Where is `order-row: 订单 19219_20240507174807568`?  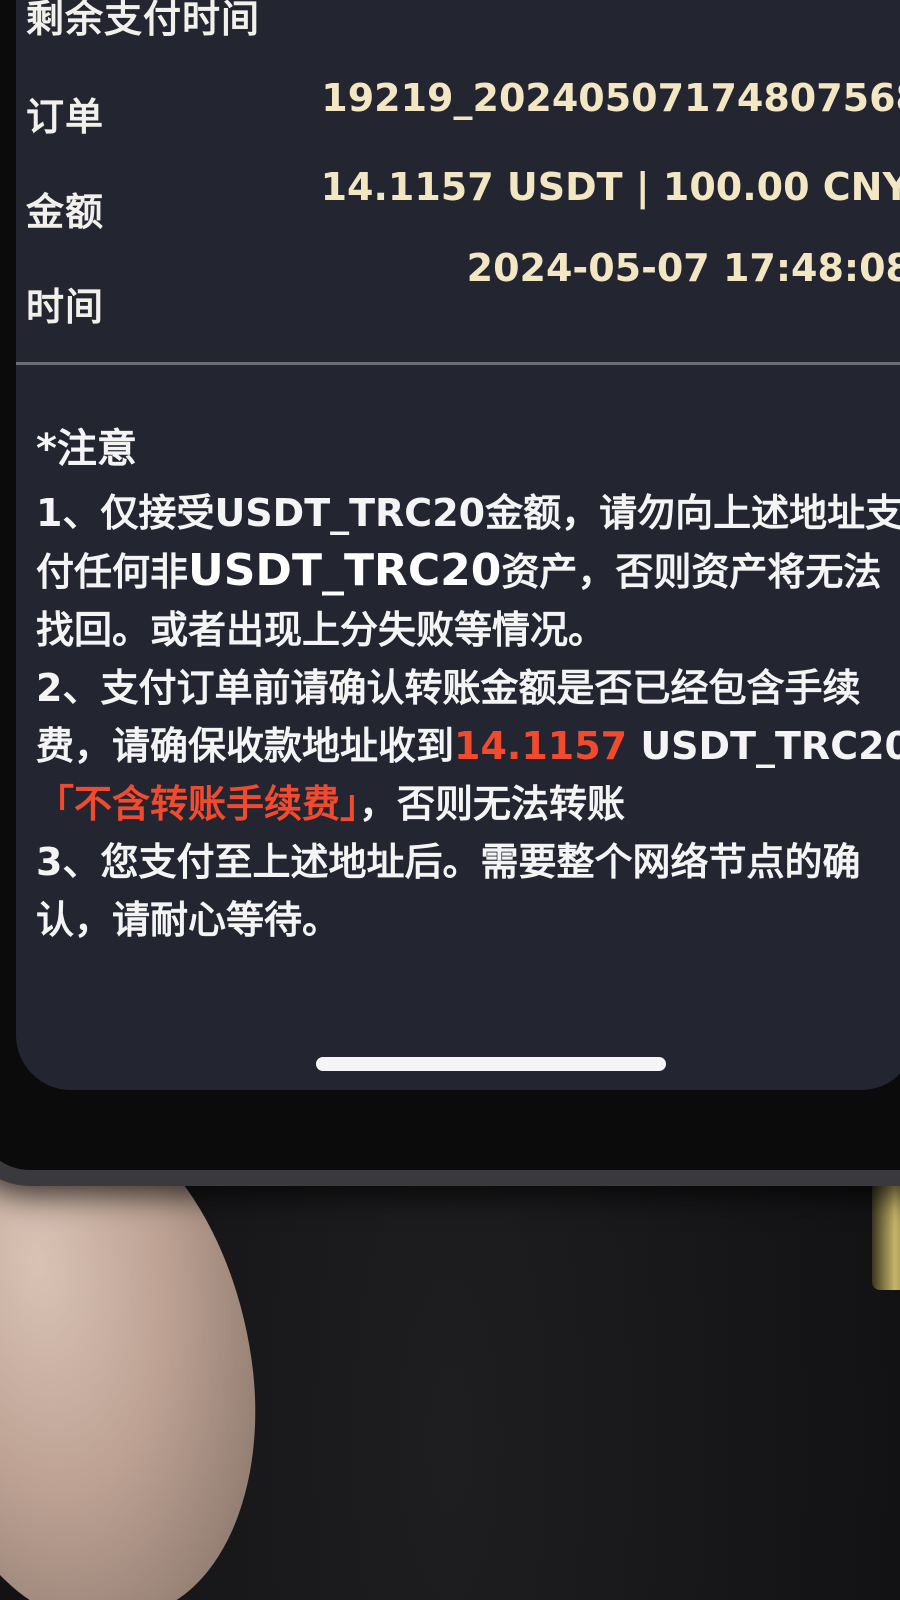 order-row: 订单 19219_20240507174807568 is located at coordinates (458, 110).